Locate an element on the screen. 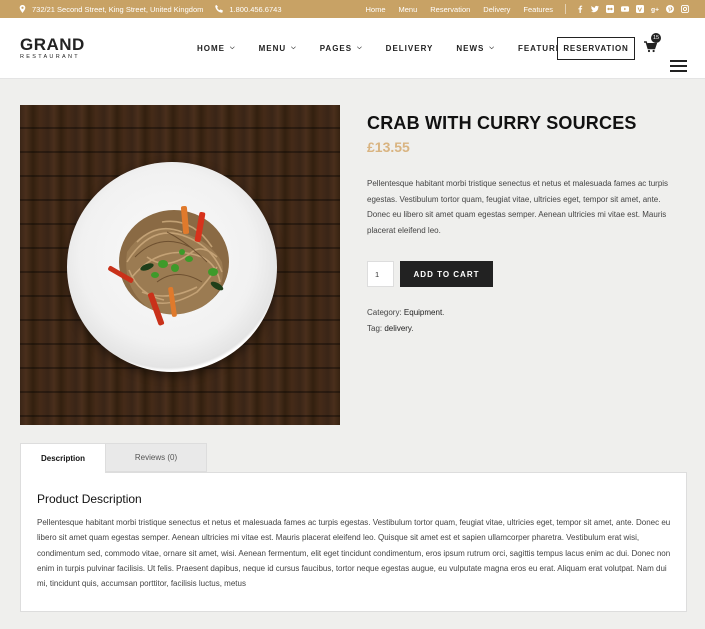 The image size is (705, 629). quantity-input: 1 is located at coordinates (380, 274).